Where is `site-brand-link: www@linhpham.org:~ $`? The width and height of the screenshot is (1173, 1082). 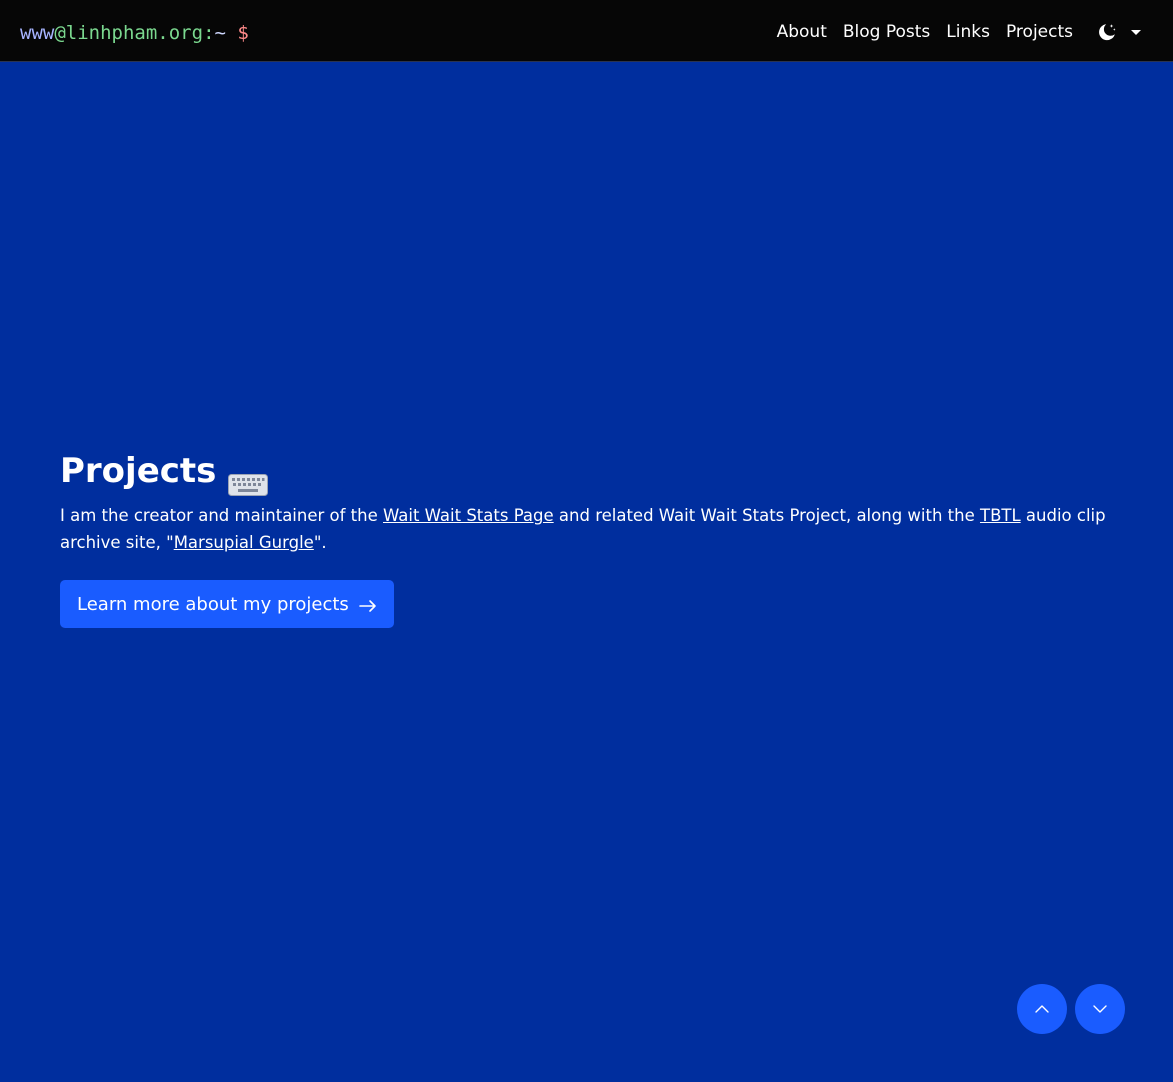
site-brand-link: www@linhpham.org:~ $ is located at coordinates (134, 33).